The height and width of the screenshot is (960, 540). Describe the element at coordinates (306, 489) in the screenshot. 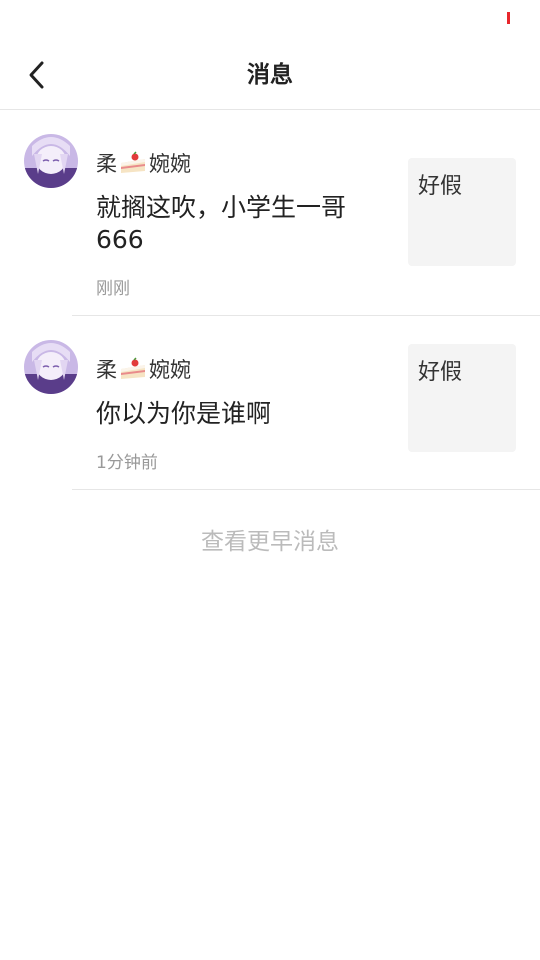

I see `divider` at that location.